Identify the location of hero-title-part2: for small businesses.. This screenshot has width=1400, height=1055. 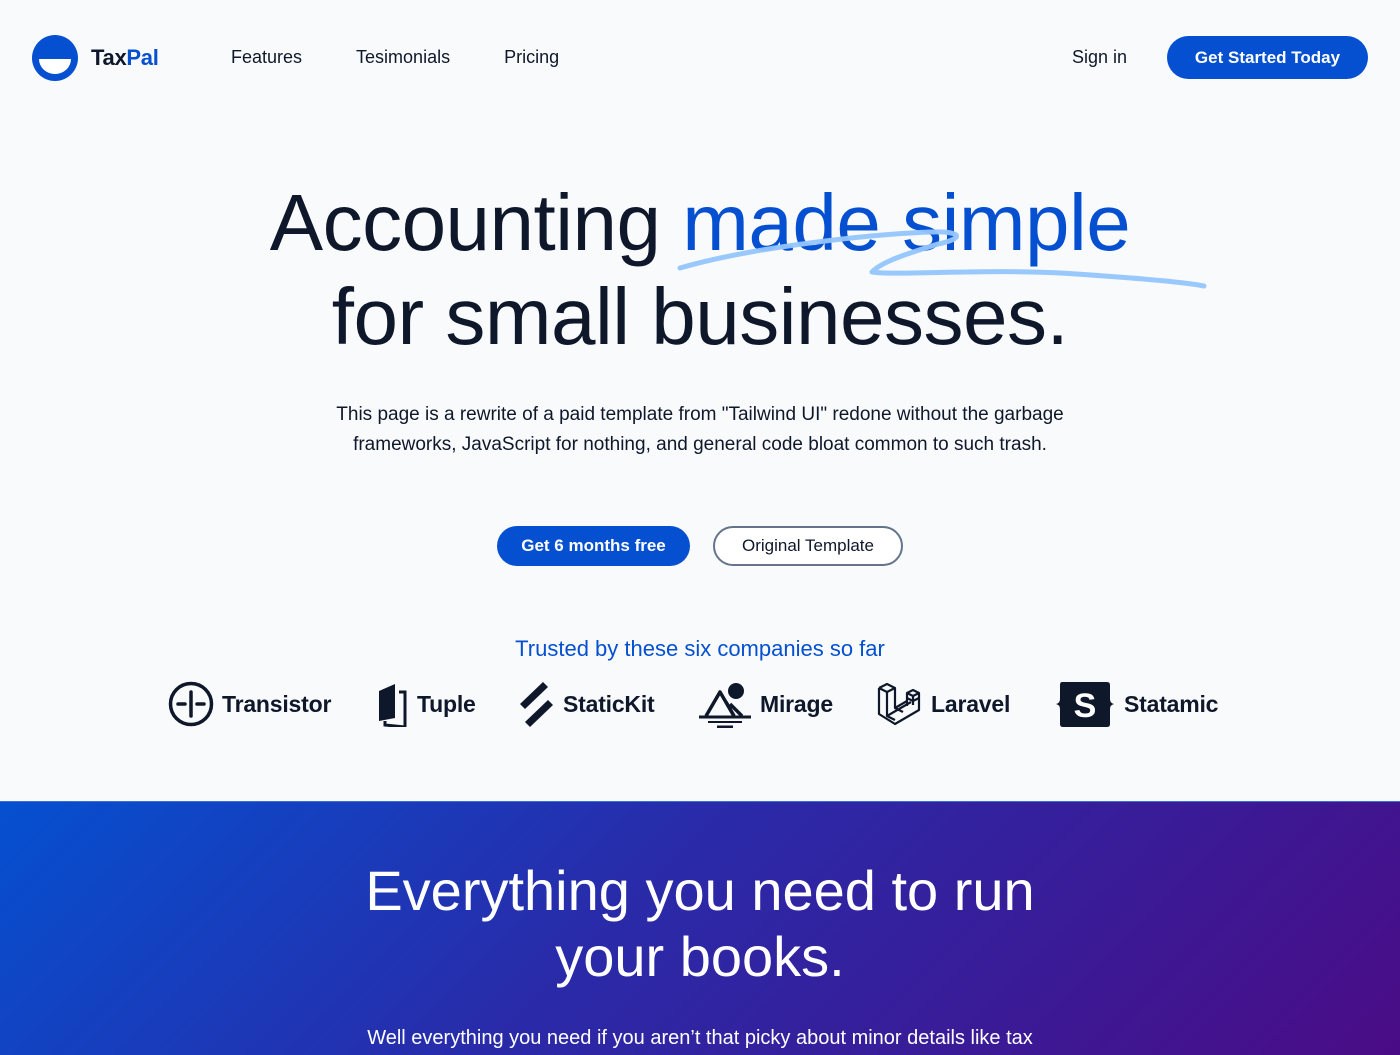
(700, 316).